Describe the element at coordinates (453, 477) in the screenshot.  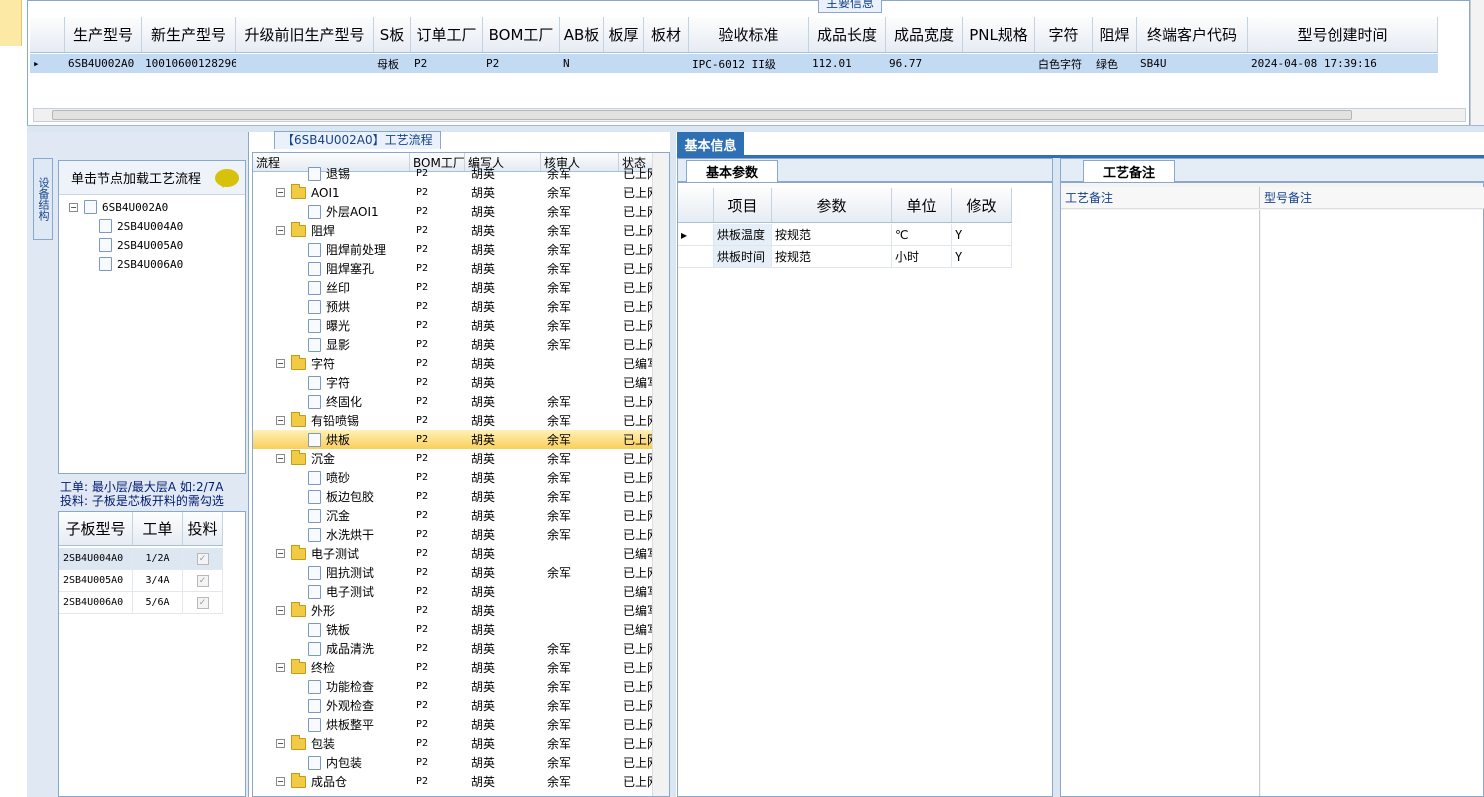
I see `flow-row: 喷砂 P2 胡英 余军 已上网` at that location.